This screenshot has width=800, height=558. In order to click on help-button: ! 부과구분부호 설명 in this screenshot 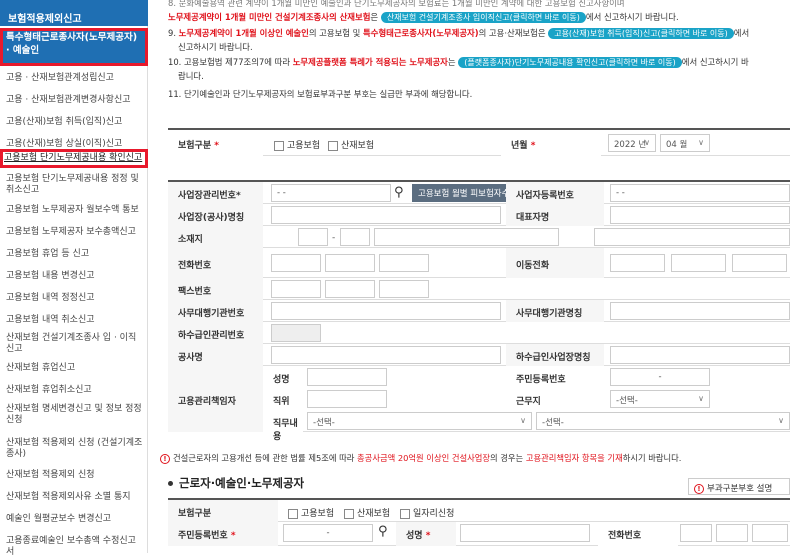, I will do `click(739, 486)`.